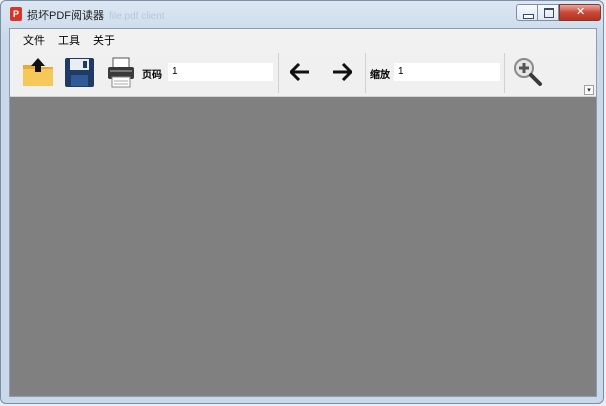 The image size is (606, 406). What do you see at coordinates (38, 72) in the screenshot?
I see `open-folder-icon` at bounding box center [38, 72].